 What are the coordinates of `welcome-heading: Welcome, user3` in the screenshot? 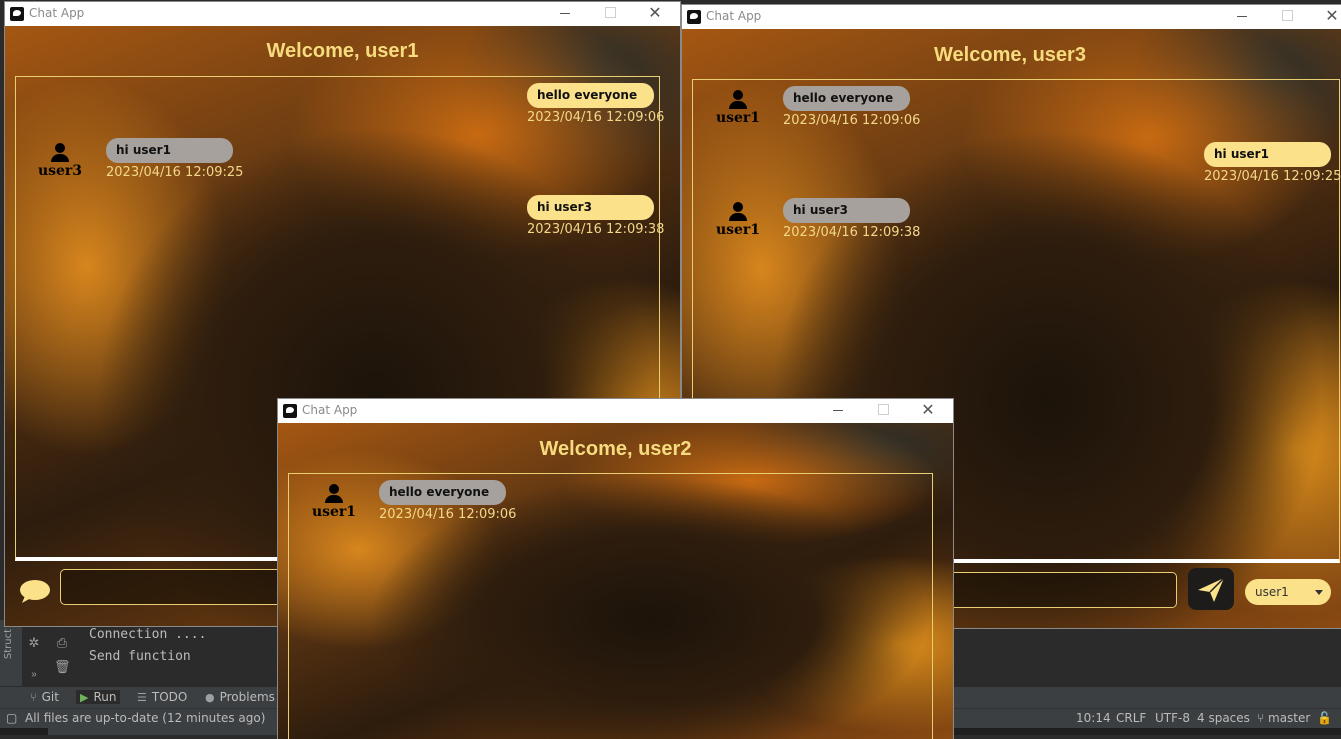 It's located at (1010, 55).